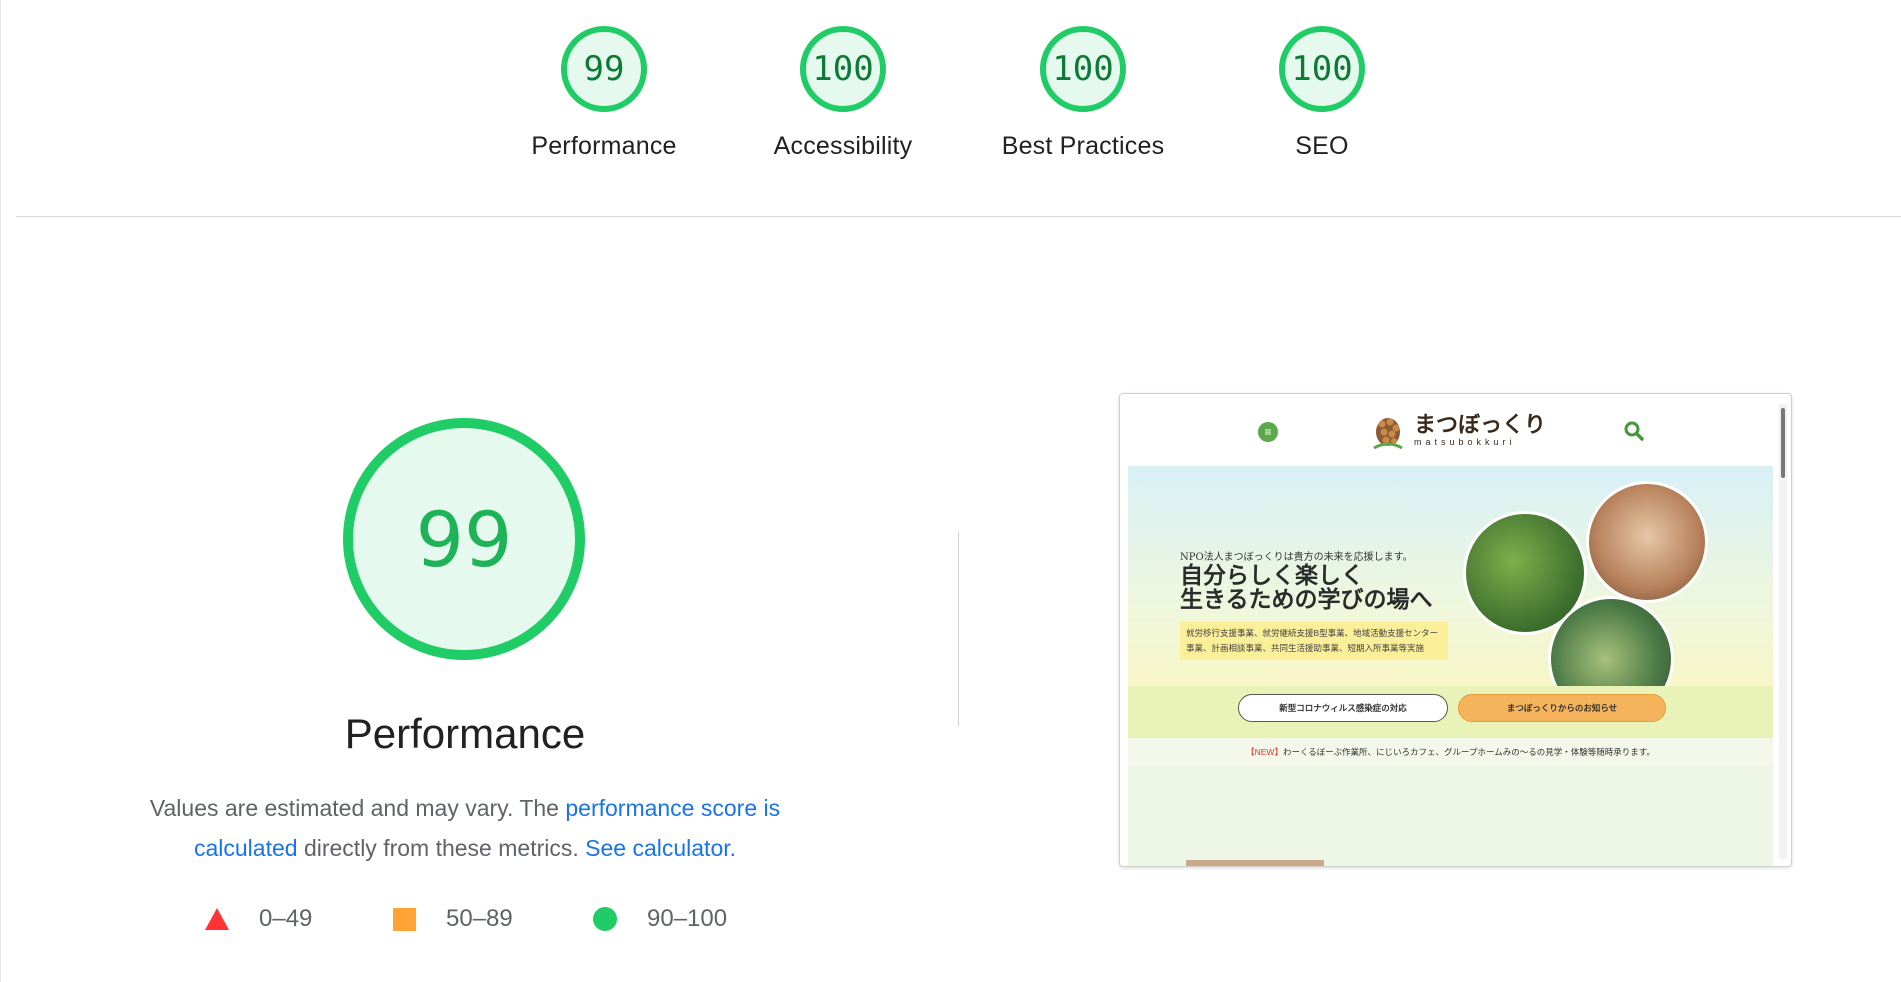 This screenshot has width=1901, height=982. Describe the element at coordinates (1562, 708) in the screenshot. I see `news-button: まつぼっくりからのお知らせ` at that location.